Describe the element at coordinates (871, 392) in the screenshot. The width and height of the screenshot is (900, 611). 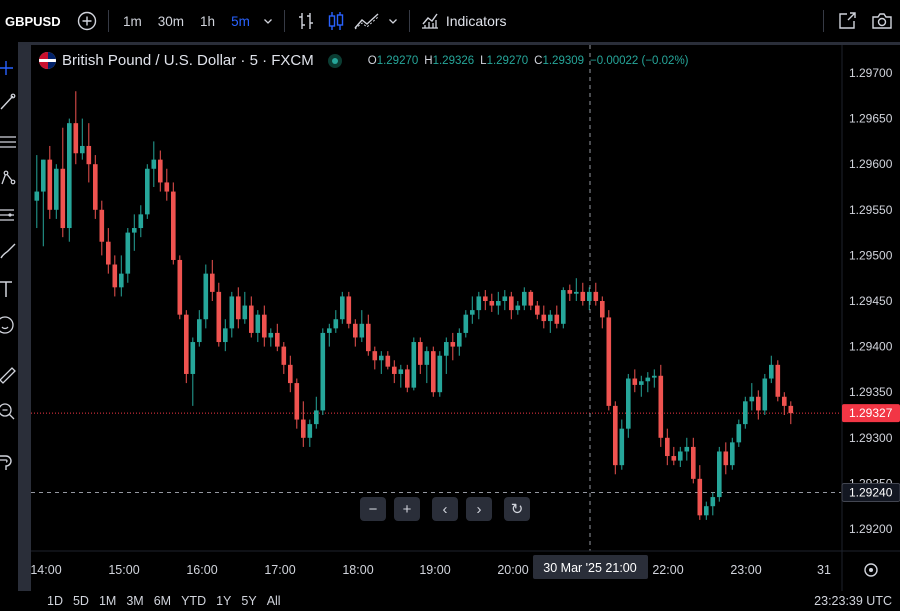
I see `y-tick-label: 1.29350` at that location.